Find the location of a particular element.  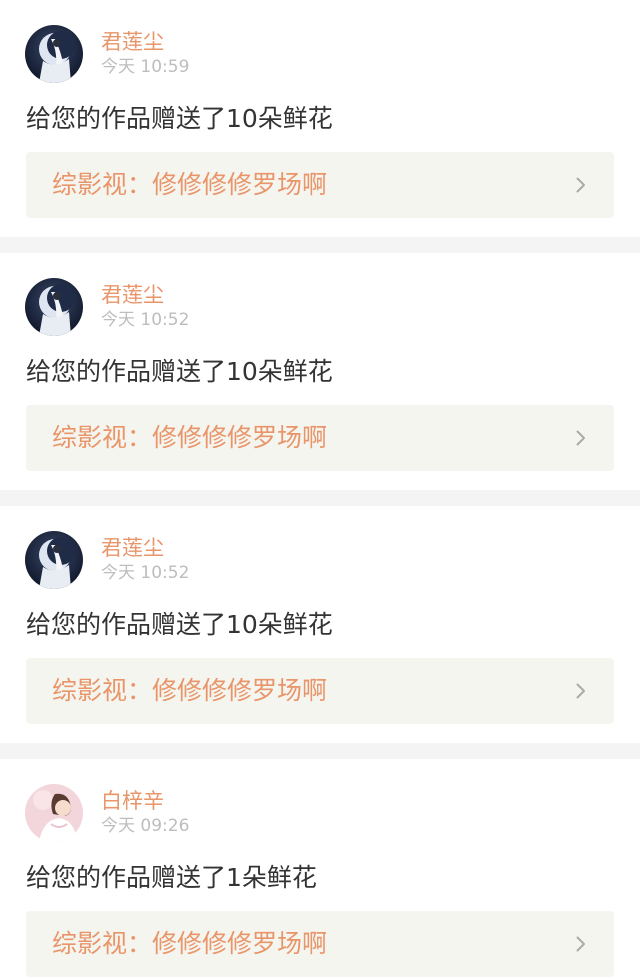

timestamp: 今天 09:26 is located at coordinates (145, 826).